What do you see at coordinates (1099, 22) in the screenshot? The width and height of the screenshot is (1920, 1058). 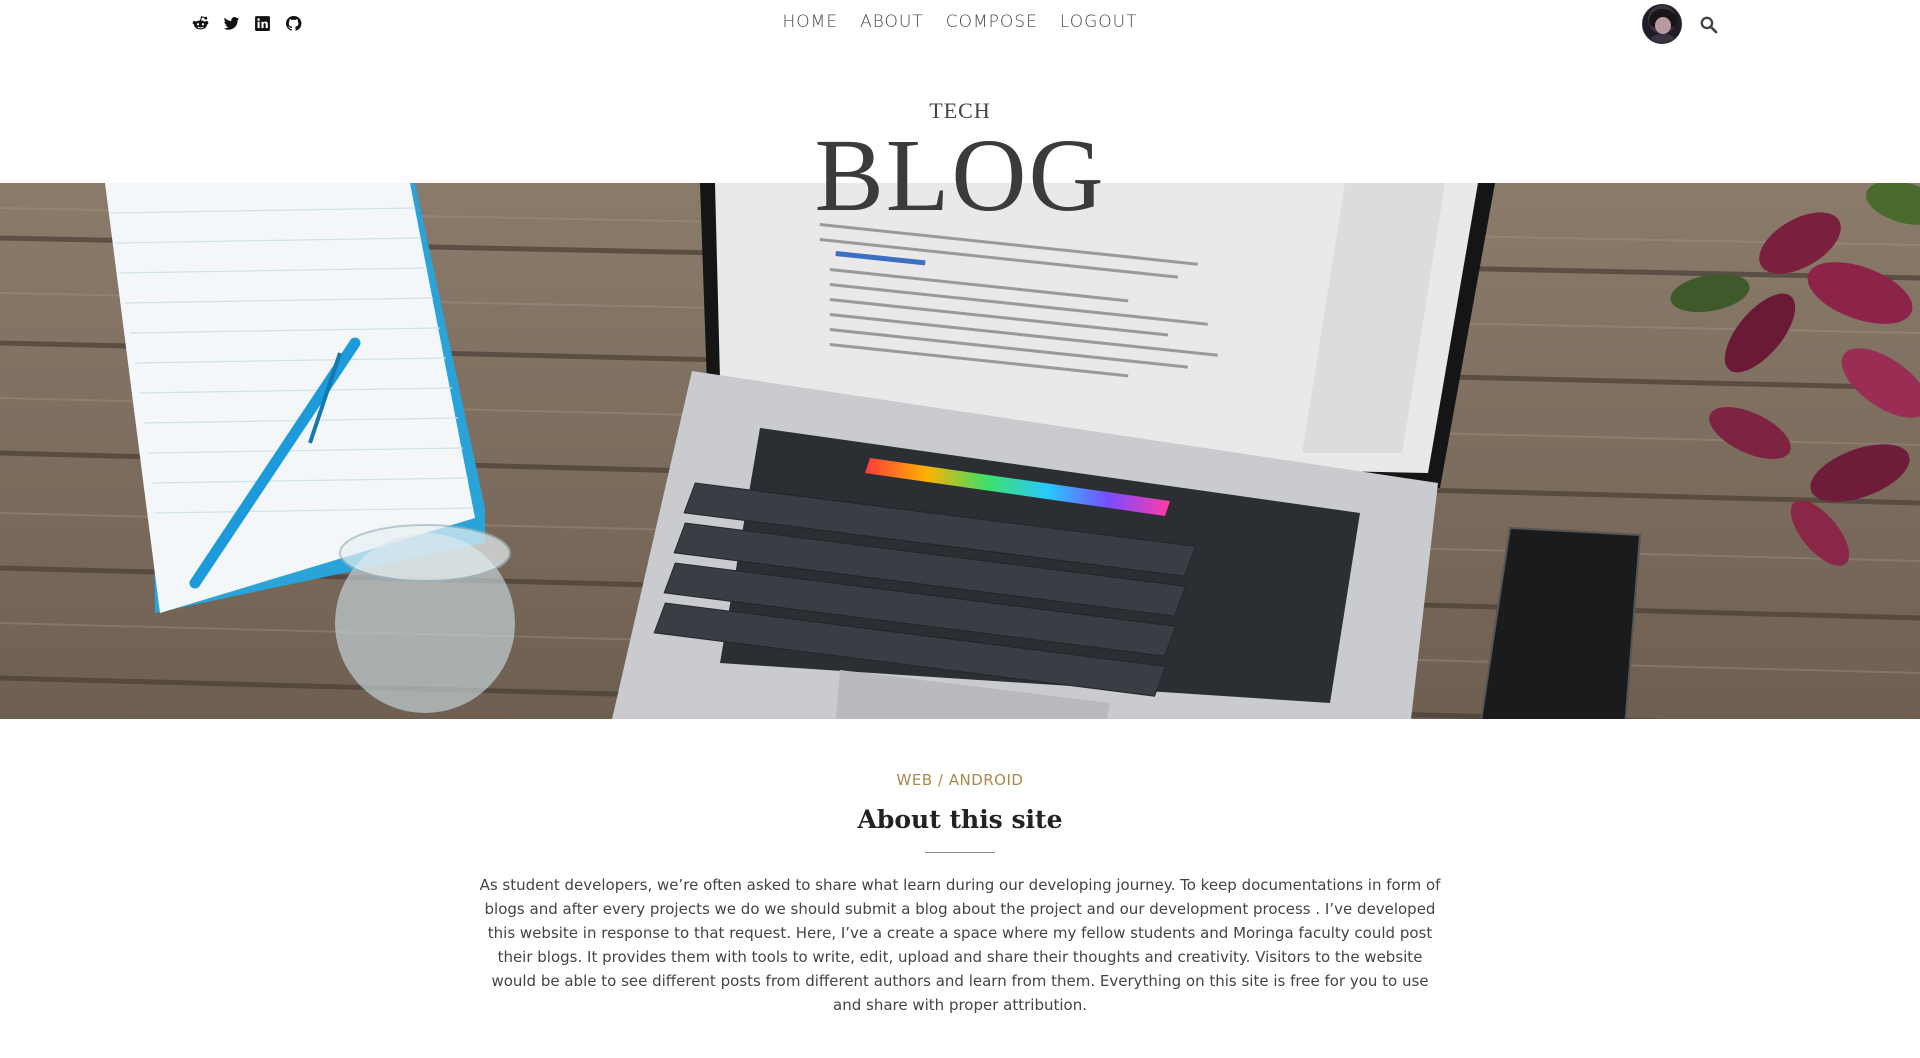 I see `nav-logout: LOGOUT` at bounding box center [1099, 22].